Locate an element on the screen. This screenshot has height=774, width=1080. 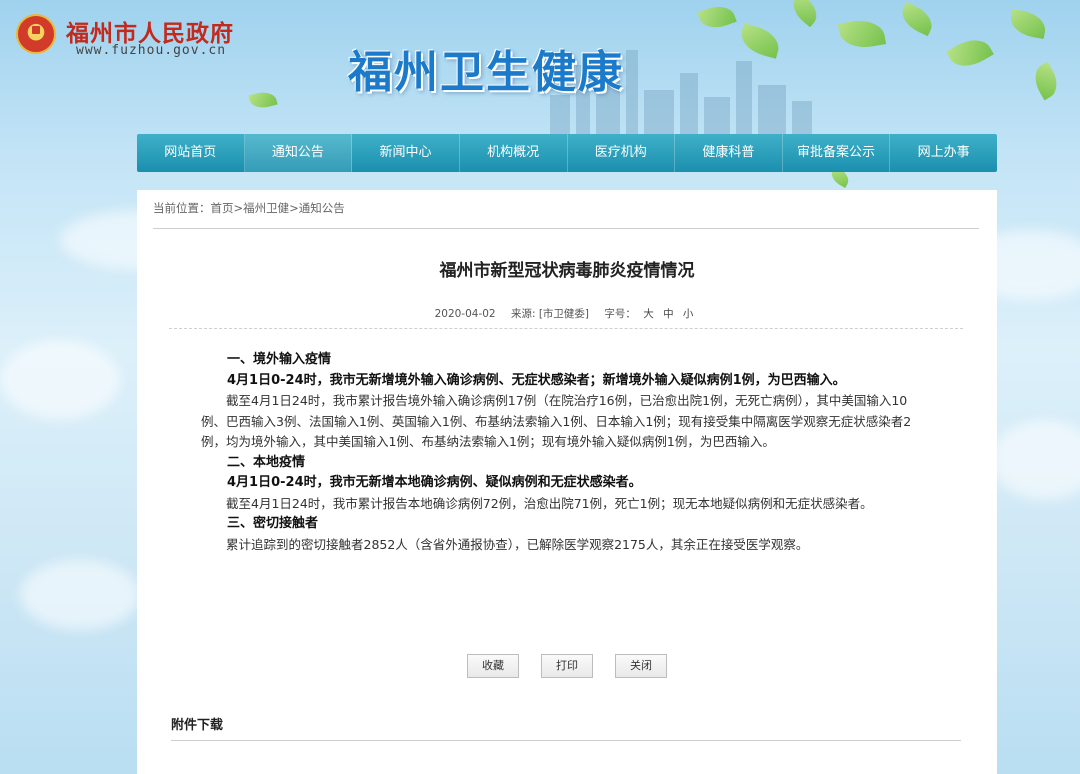
attachments-heading: 附件下载 is located at coordinates (197, 725).